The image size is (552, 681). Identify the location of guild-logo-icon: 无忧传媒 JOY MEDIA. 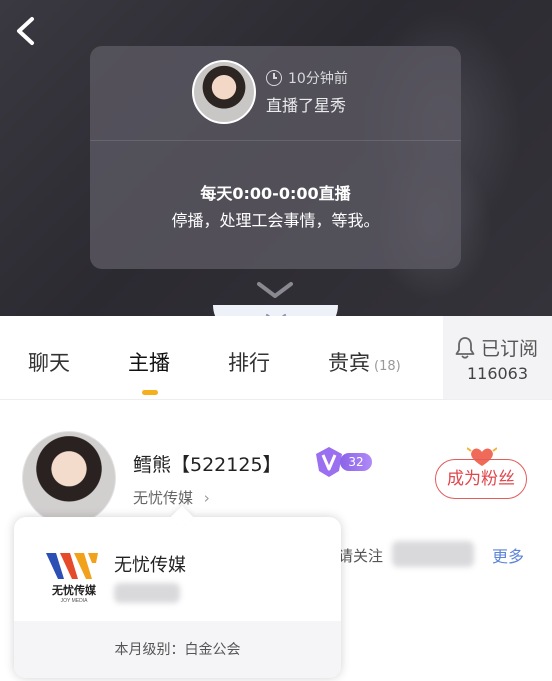
(72, 578).